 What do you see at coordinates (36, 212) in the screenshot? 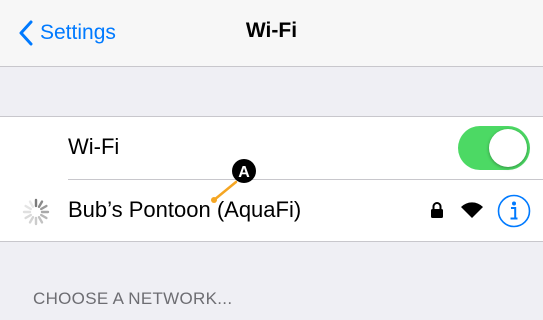
I see `spinner-icon` at bounding box center [36, 212].